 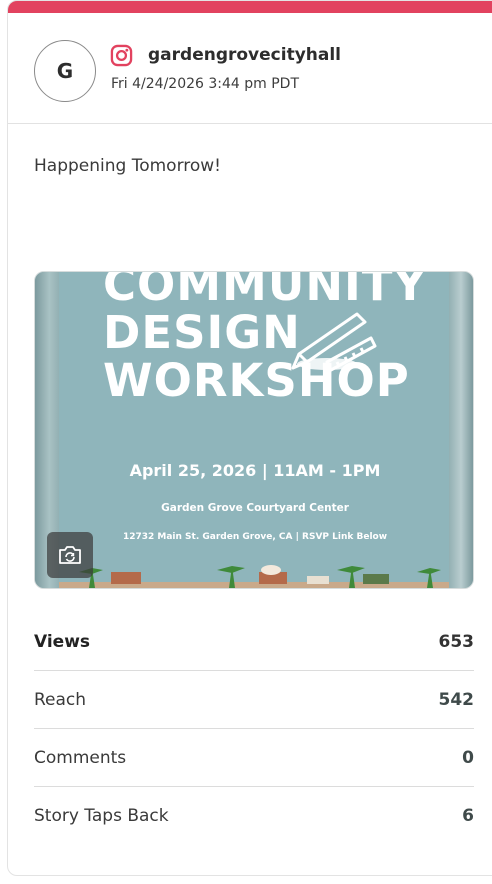 What do you see at coordinates (255, 470) in the screenshot?
I see `poster-date: April 25, 2026 | 11AM - 1PM` at bounding box center [255, 470].